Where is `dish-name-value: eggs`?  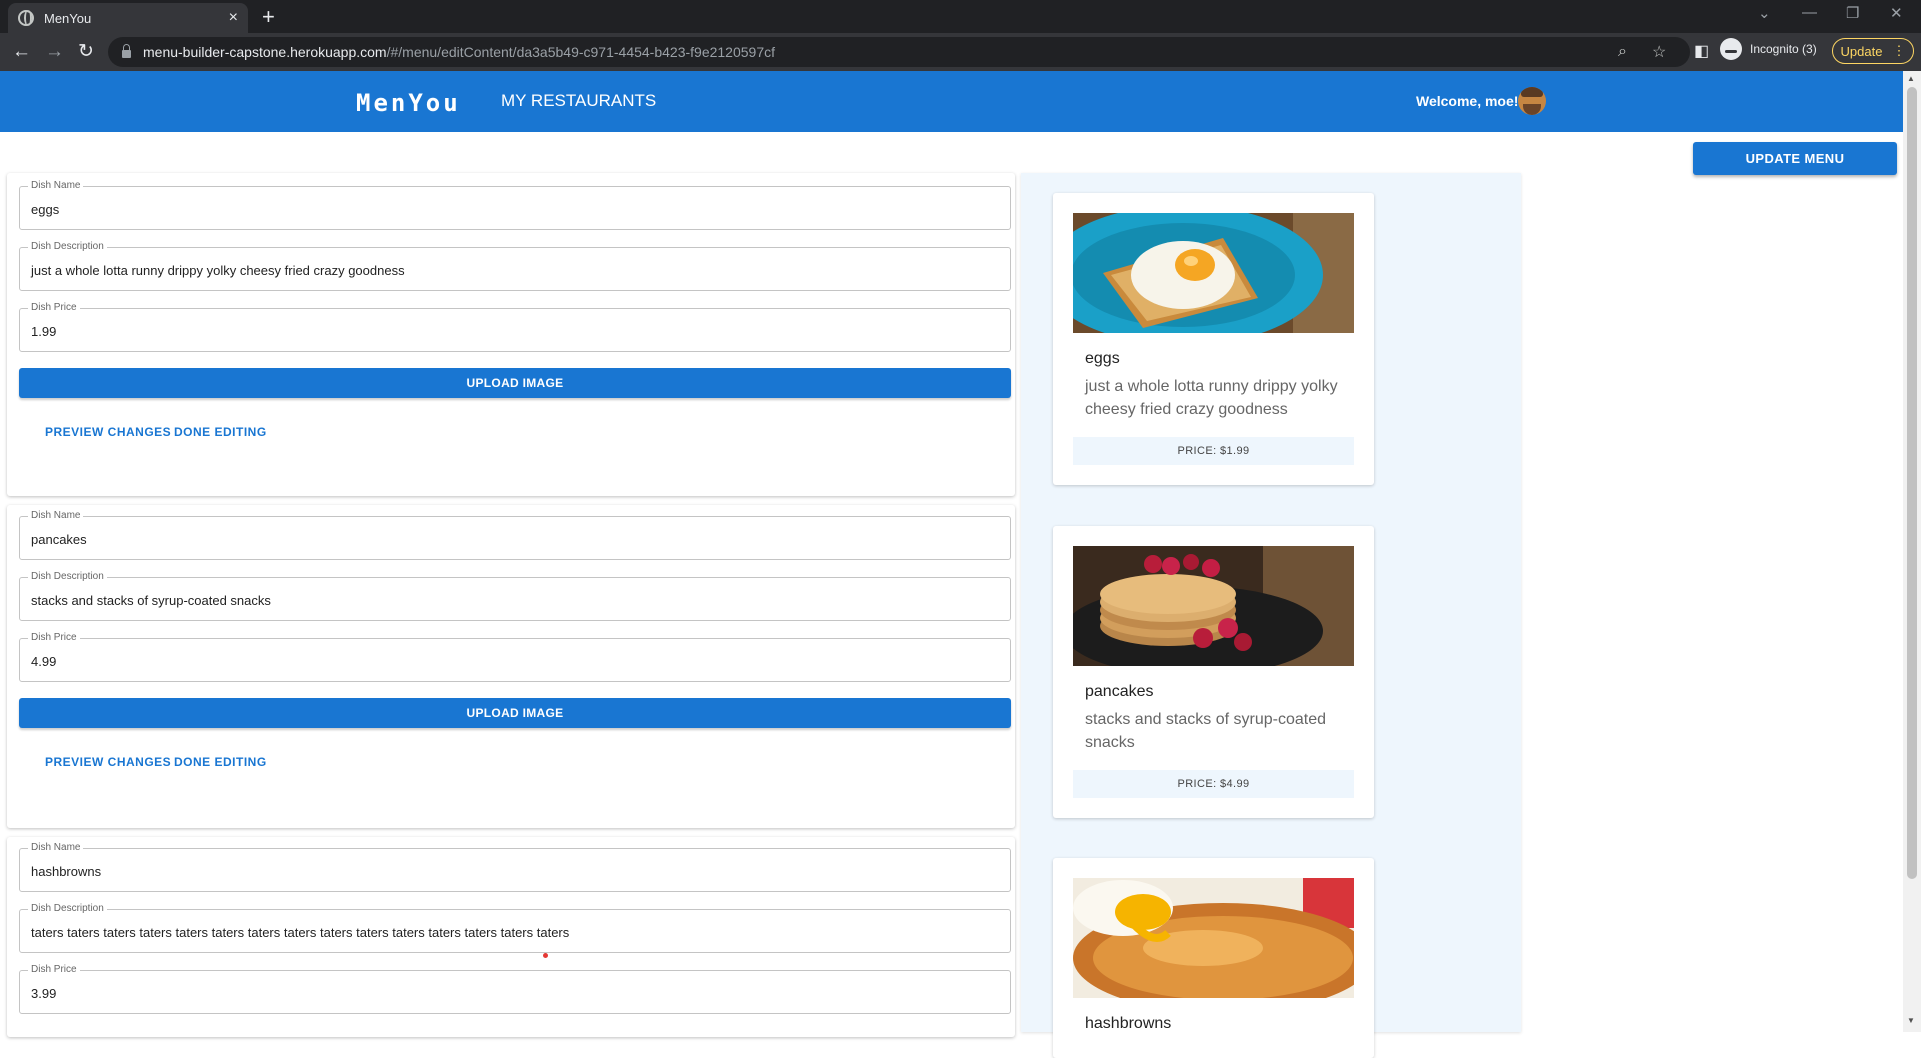
dish-name-value: eggs is located at coordinates (45, 209).